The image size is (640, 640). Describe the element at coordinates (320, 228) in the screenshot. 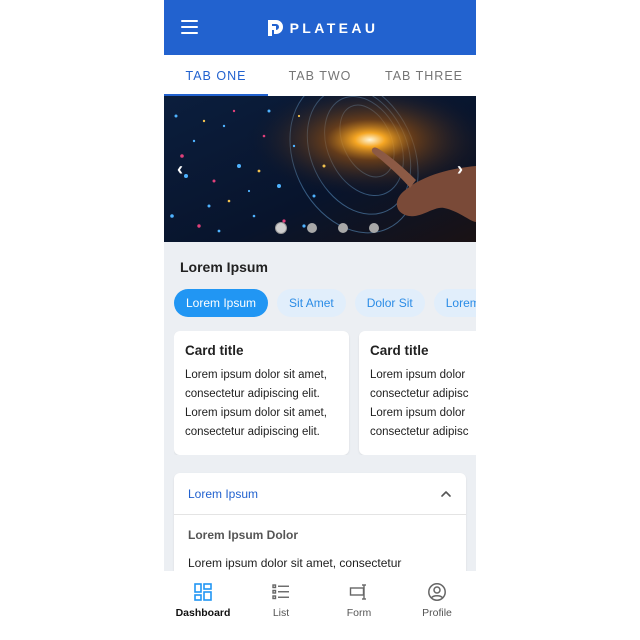

I see `carousel-indicators` at that location.